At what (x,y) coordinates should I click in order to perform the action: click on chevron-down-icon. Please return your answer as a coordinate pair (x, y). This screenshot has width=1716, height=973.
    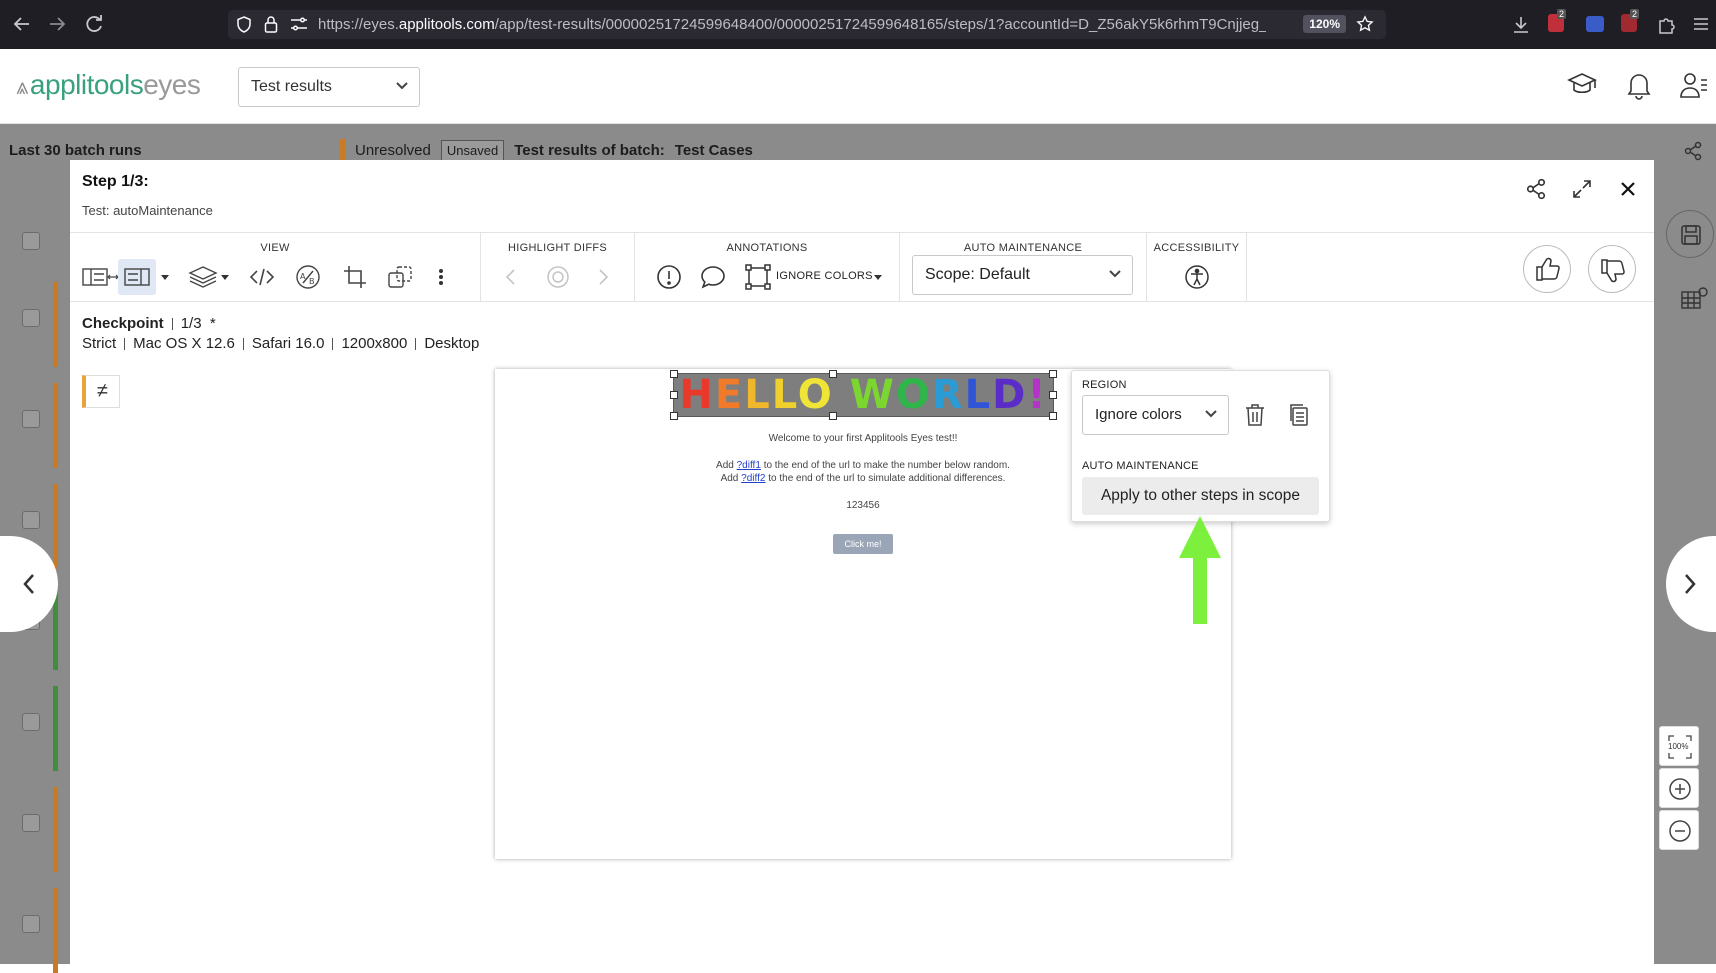
    Looking at the image, I should click on (402, 86).